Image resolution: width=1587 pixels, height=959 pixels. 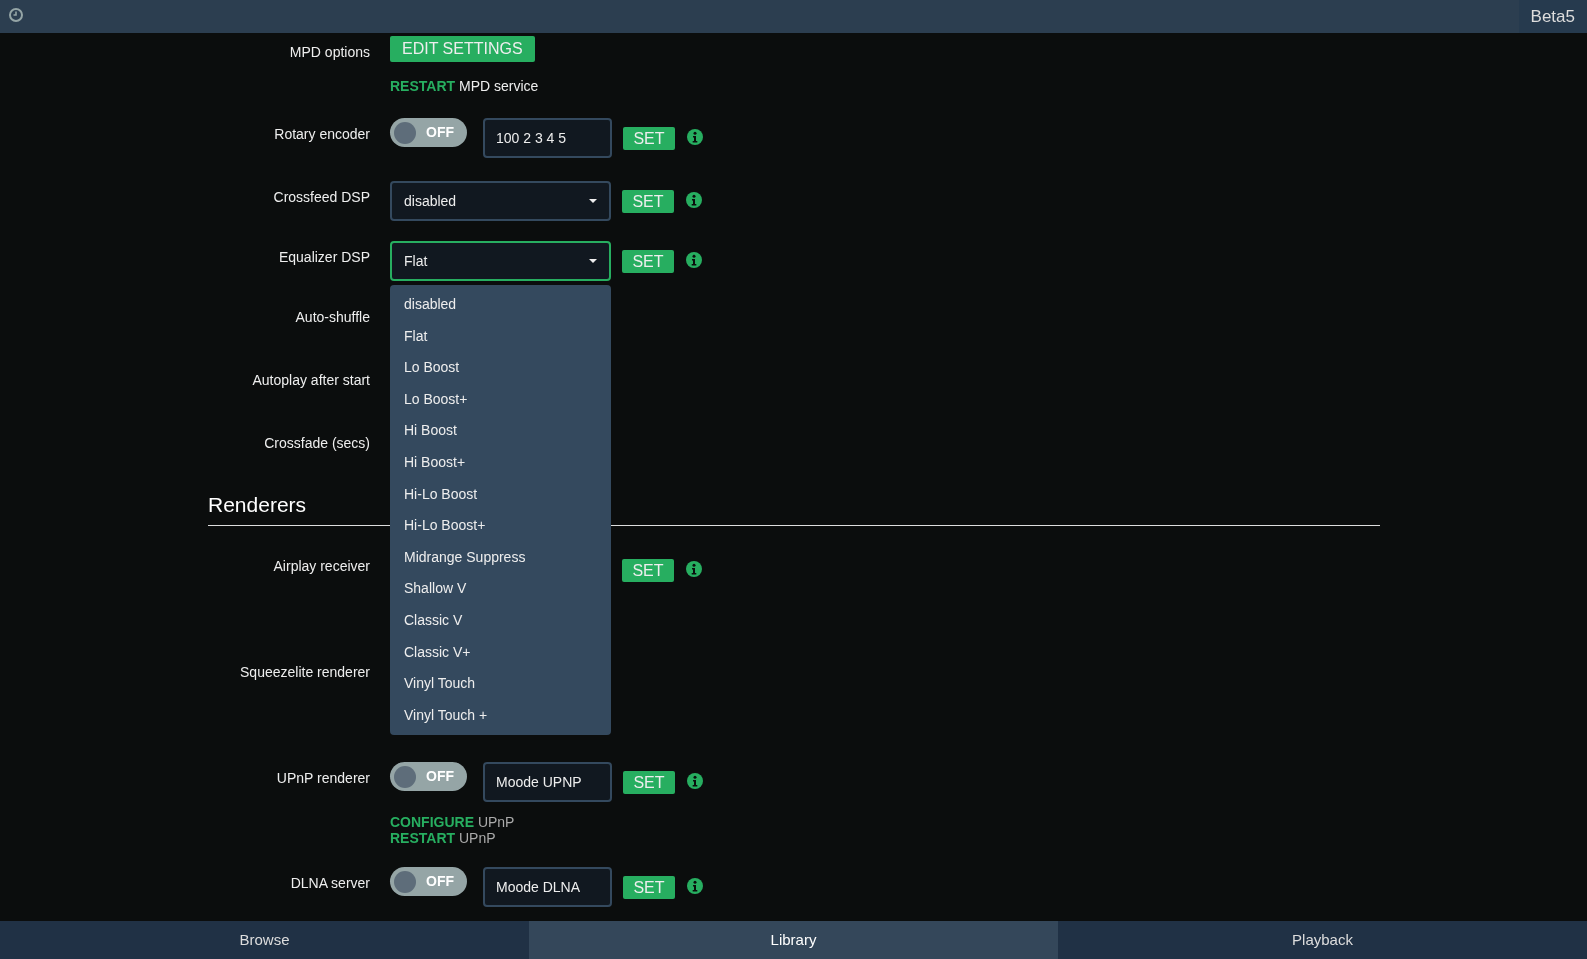 What do you see at coordinates (453, 822) in the screenshot?
I see `link-text: CONFIGURE UPnP` at bounding box center [453, 822].